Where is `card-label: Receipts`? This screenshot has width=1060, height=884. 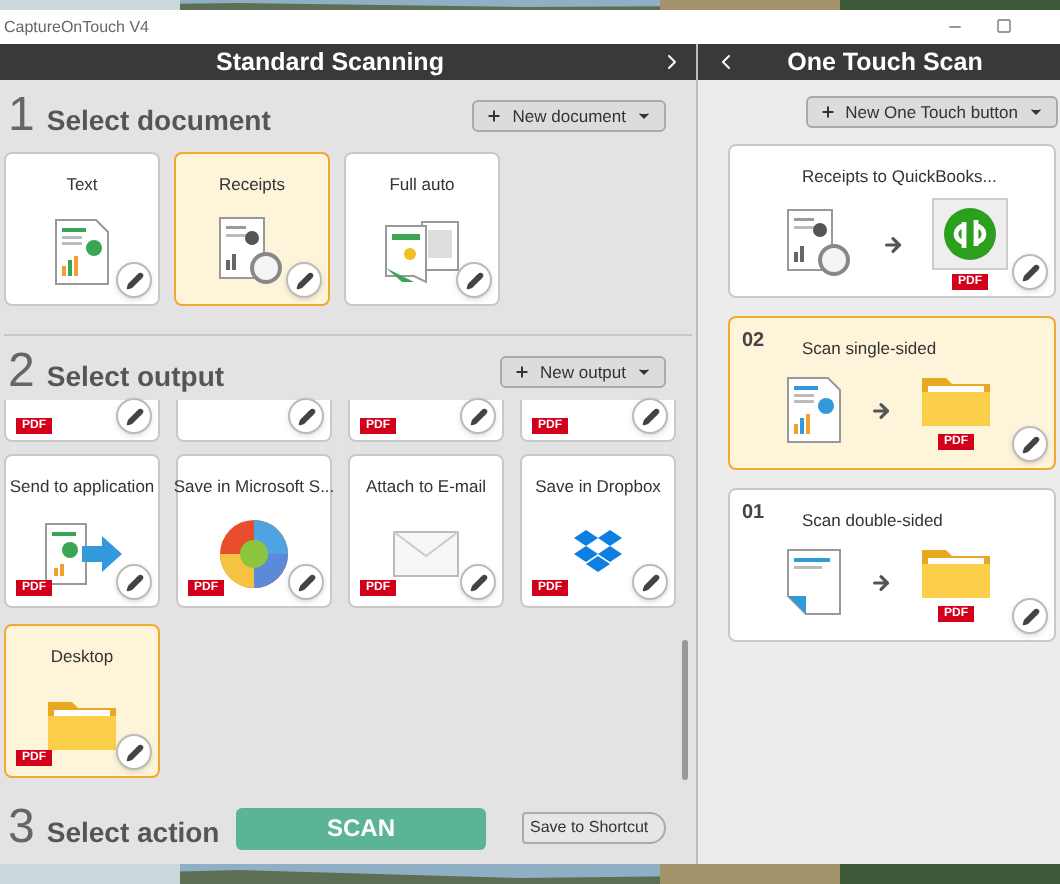
card-label: Receipts is located at coordinates (252, 185).